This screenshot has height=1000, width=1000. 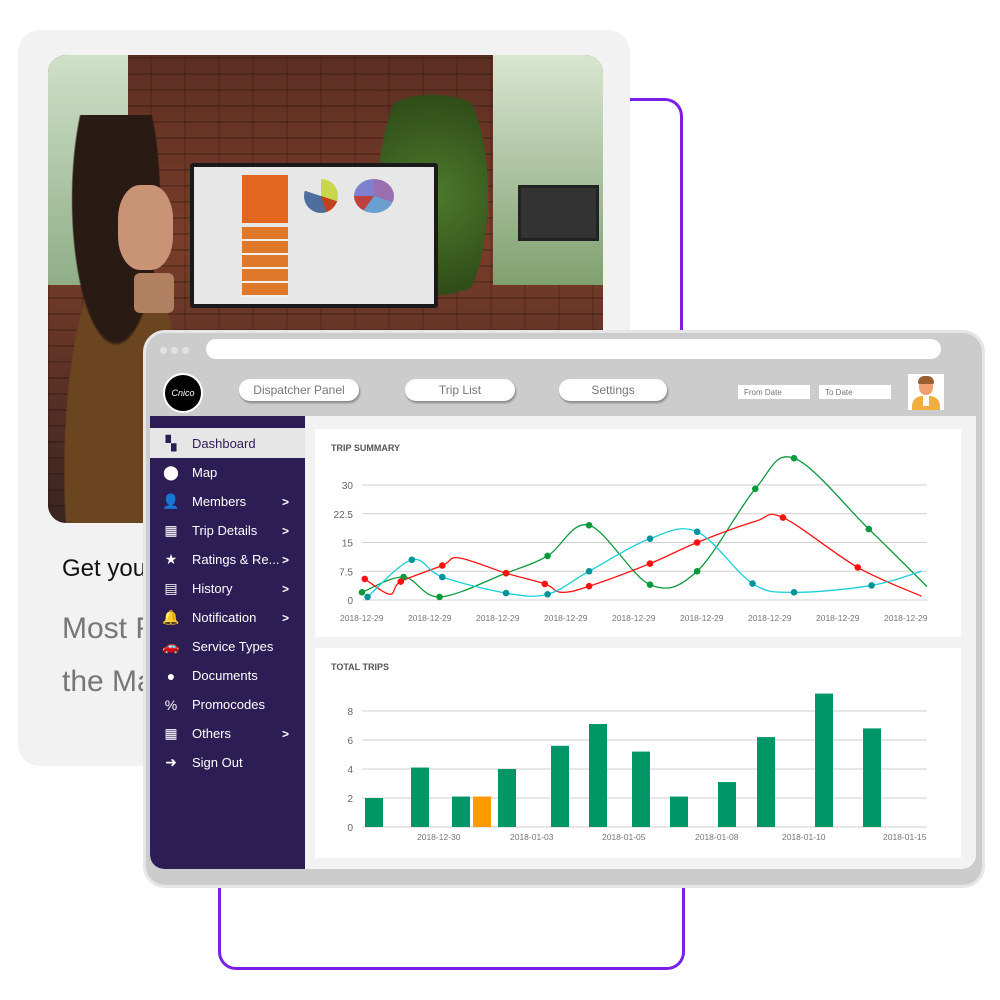 What do you see at coordinates (926, 392) in the screenshot?
I see `user-avatar` at bounding box center [926, 392].